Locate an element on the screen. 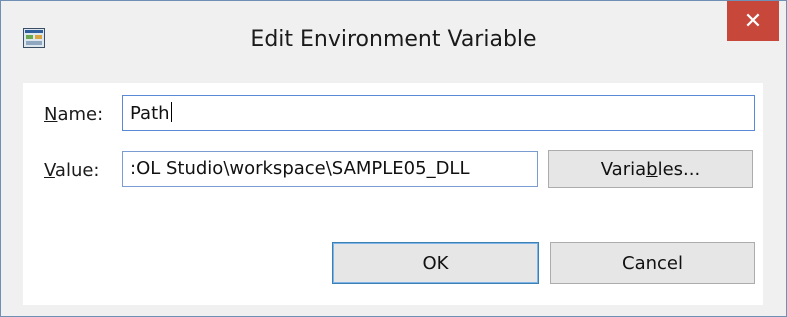 The width and height of the screenshot is (787, 317). dialog-title: Edit Environment Variable is located at coordinates (393, 39).